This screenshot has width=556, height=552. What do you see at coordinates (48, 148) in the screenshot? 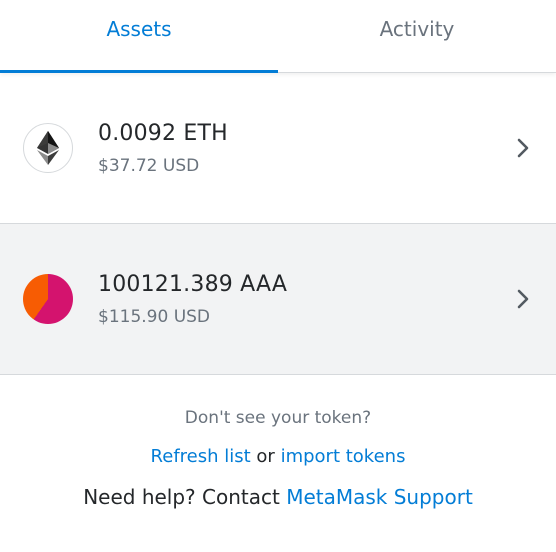
I see `ethereum-icon` at bounding box center [48, 148].